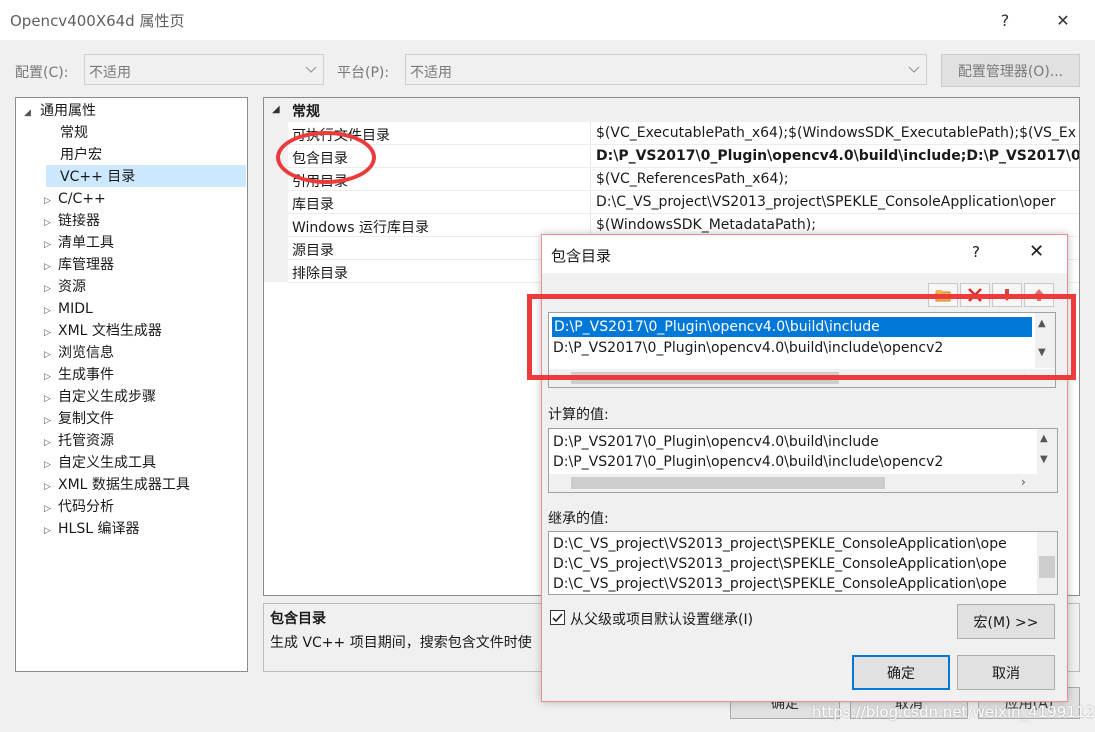  Describe the element at coordinates (98, 177) in the screenshot. I see `tree-item-label: VC++ 目录` at that location.